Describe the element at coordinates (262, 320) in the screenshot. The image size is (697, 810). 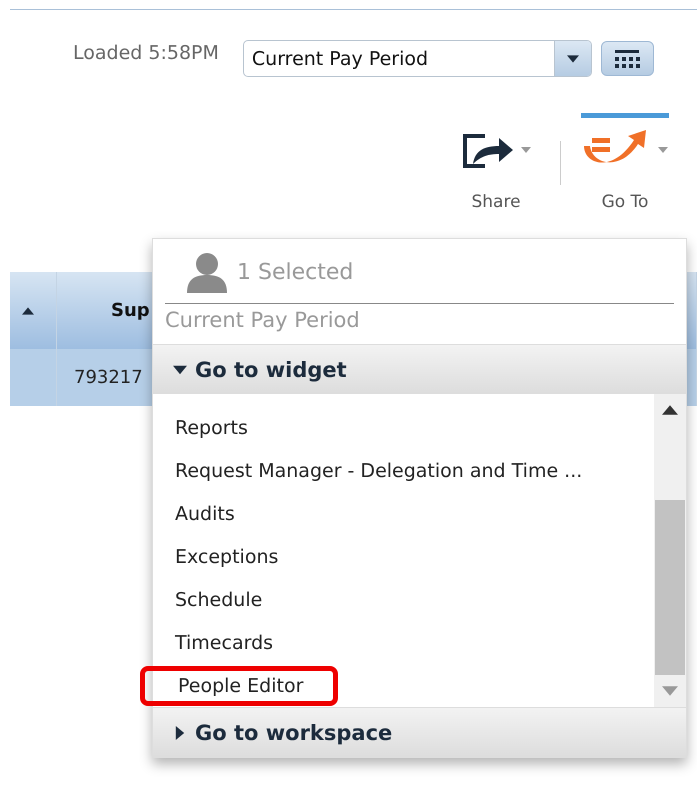
I see `period-label: Current Pay Period` at that location.